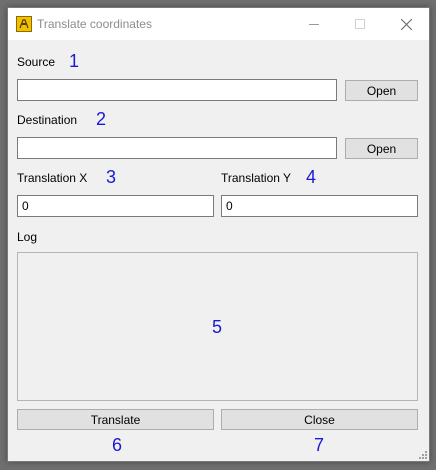 This screenshot has width=436, height=470. I want to click on close-window-button, so click(406, 24).